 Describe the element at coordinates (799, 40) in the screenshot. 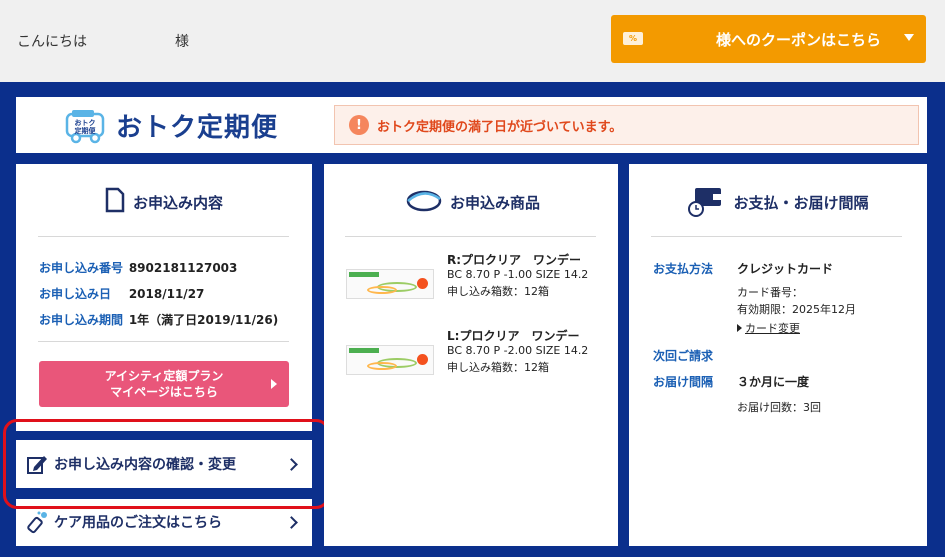

I see `coupon-button-label: 様へのクーポンはこちら` at that location.